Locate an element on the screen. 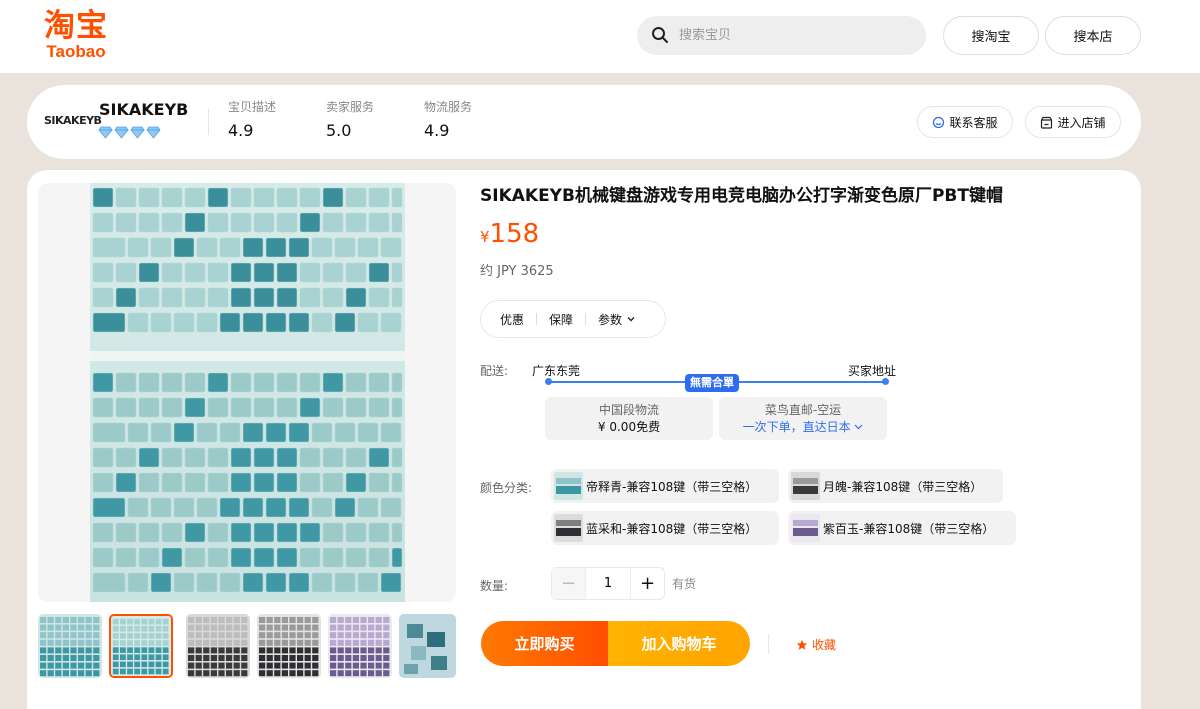  domestic-shipping-box: 中国段物流 ¥ 0.00免费 is located at coordinates (629, 418).